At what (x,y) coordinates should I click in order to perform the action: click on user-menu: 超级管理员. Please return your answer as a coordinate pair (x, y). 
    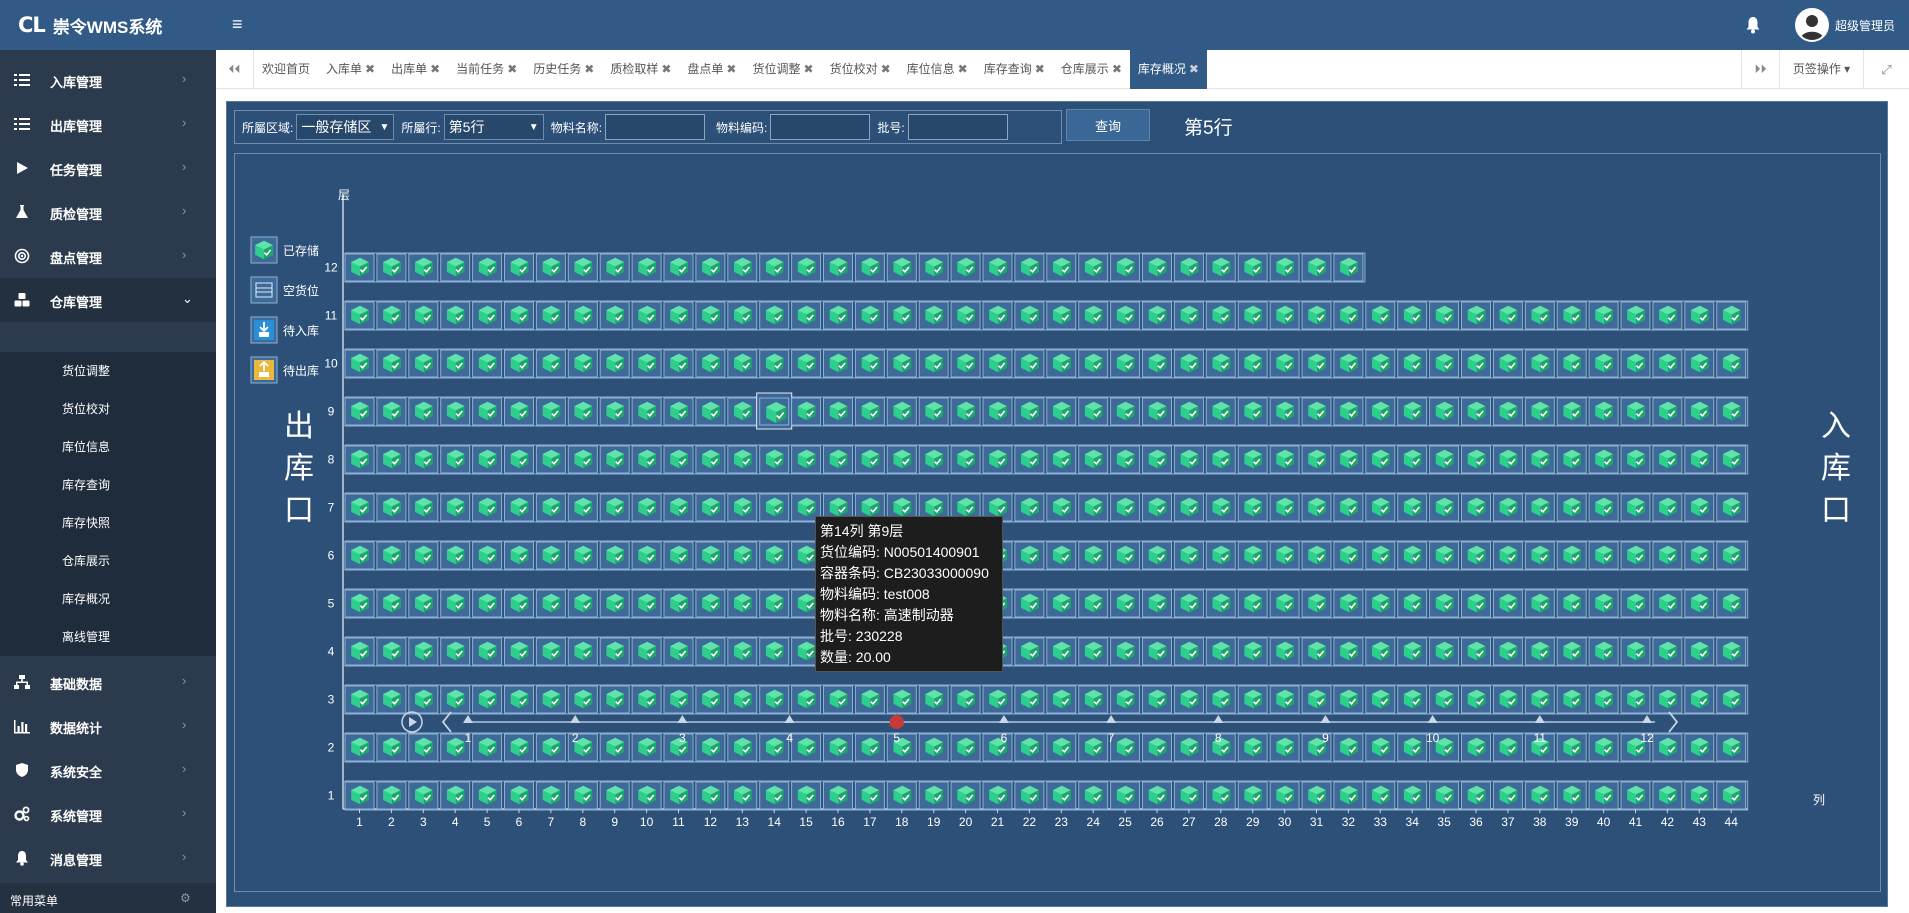
    Looking at the image, I should click on (1845, 25).